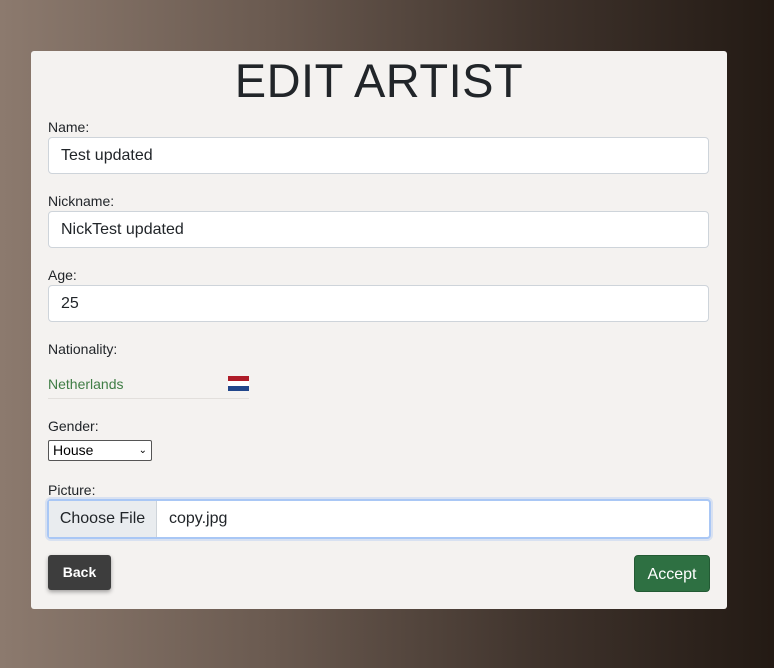 This screenshot has height=668, width=774. Describe the element at coordinates (148, 378) in the screenshot. I see `nationality-select: Netherlands` at that location.